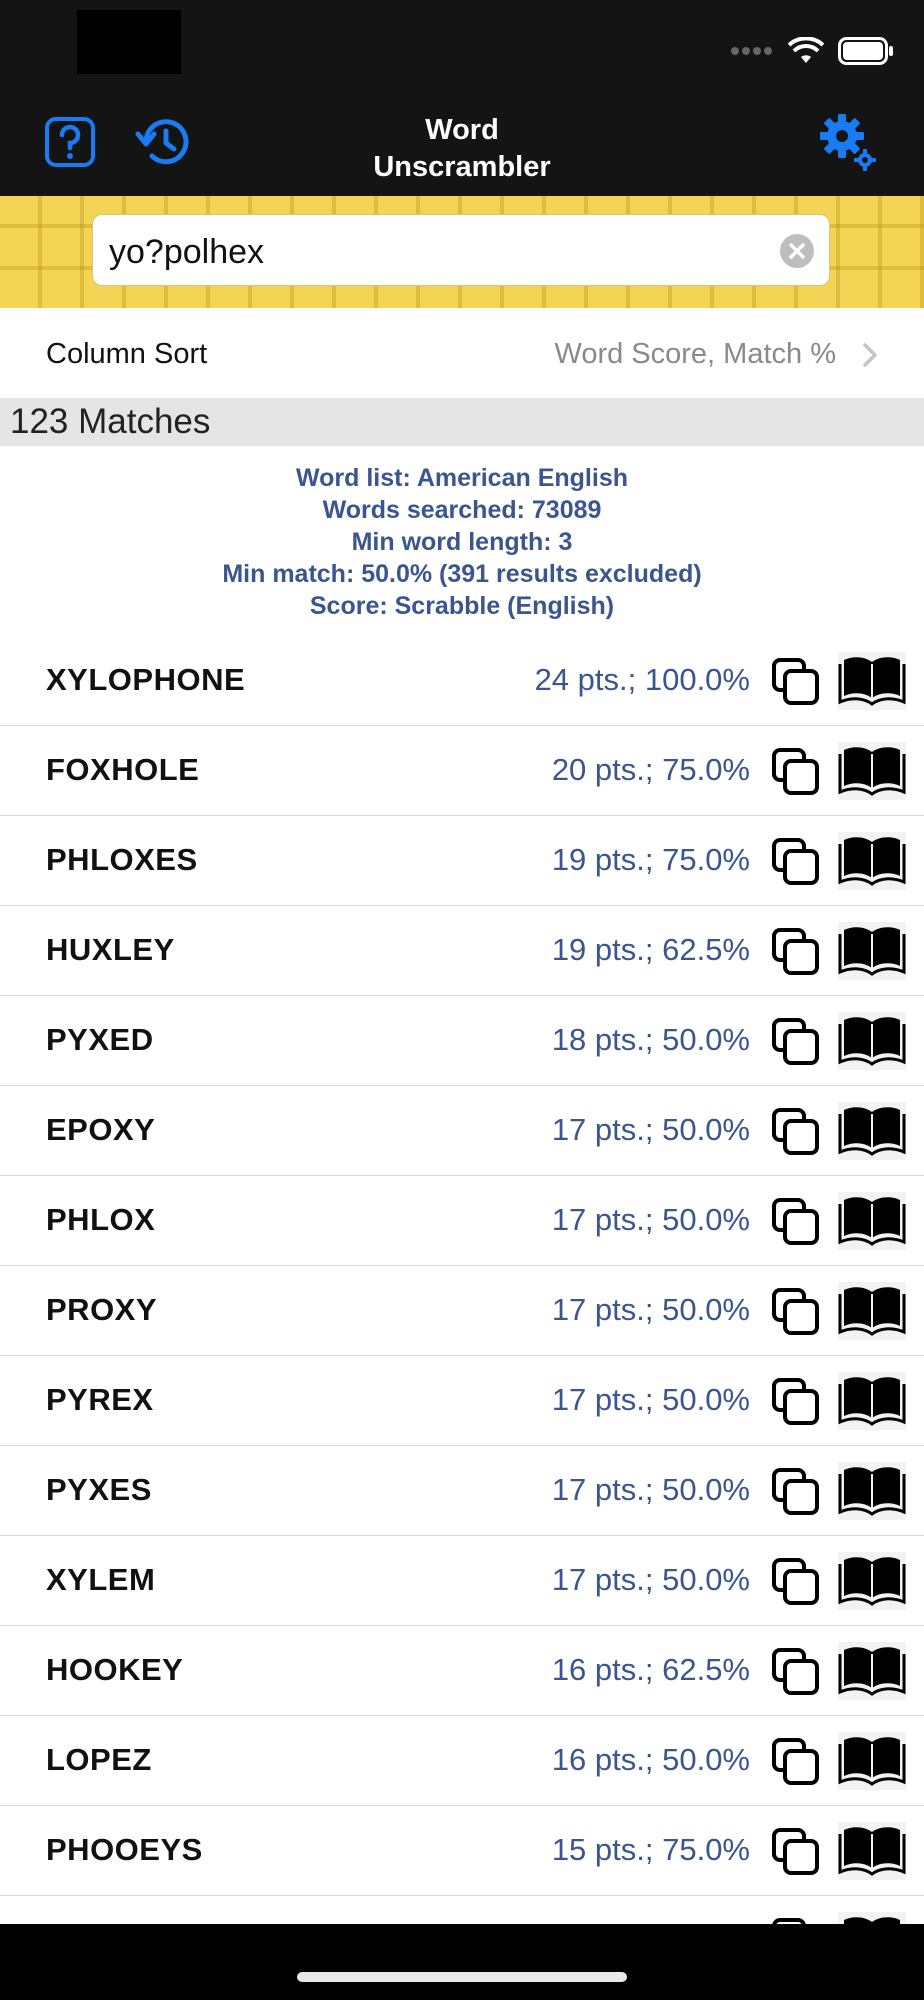 The image size is (924, 2000). Describe the element at coordinates (462, 1761) in the screenshot. I see `result-row: LOPEZ 16 pts.; 50.0%` at that location.